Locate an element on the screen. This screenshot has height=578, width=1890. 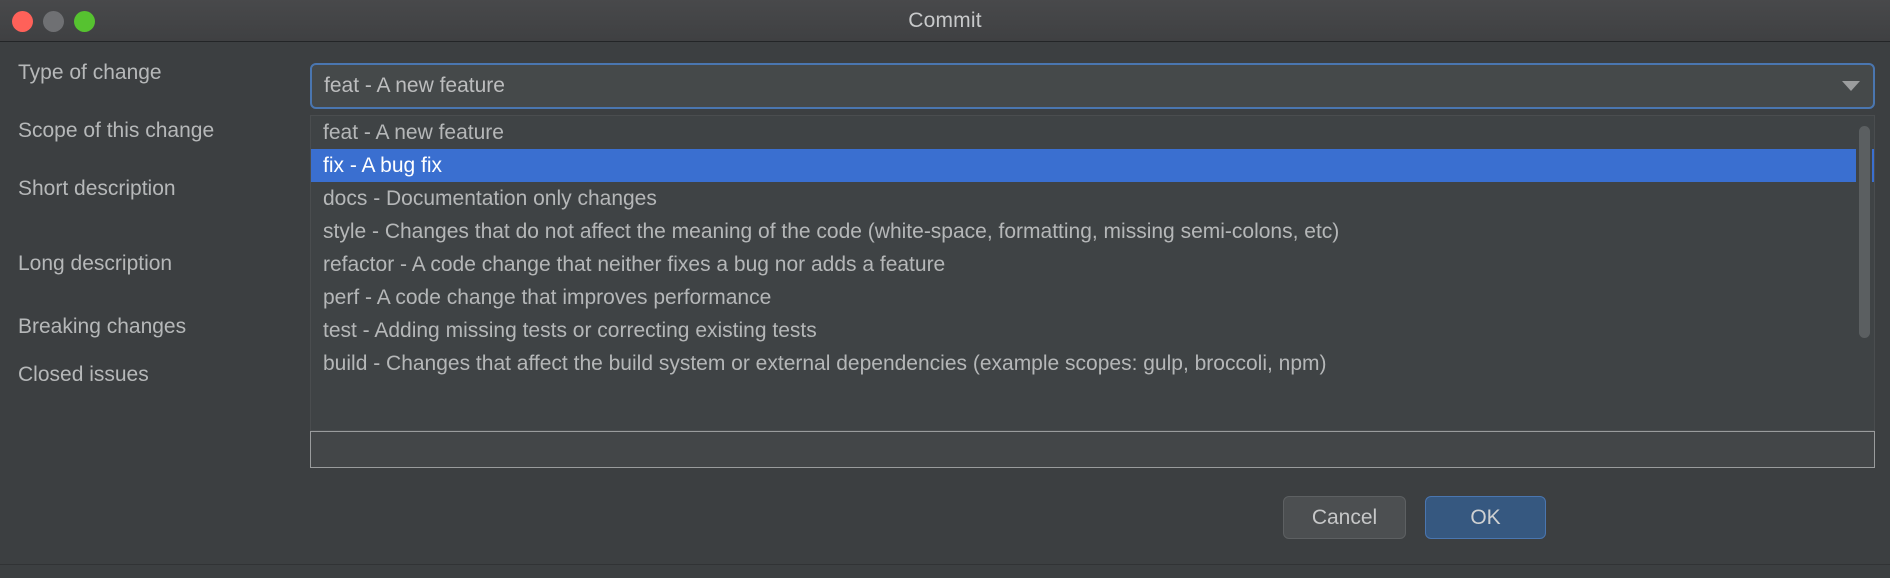
minimize-window-button is located at coordinates (53, 21).